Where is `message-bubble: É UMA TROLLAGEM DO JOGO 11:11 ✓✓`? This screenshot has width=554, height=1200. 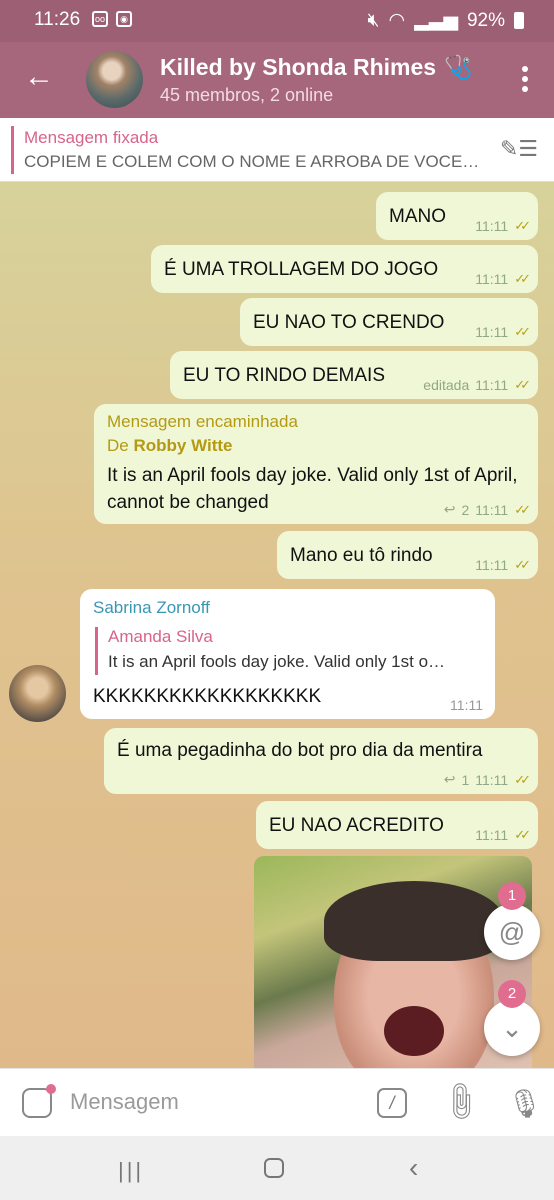 message-bubble: É UMA TROLLAGEM DO JOGO 11:11 ✓✓ is located at coordinates (344, 269).